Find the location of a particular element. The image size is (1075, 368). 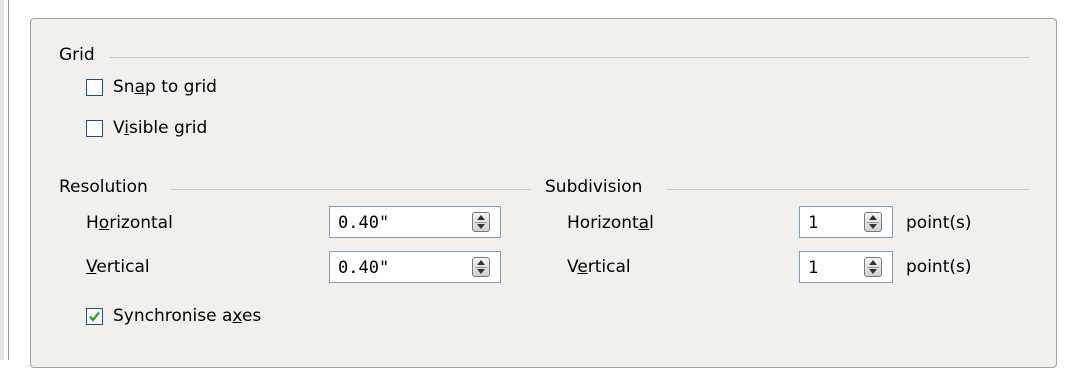

resolution-heading: Resolution is located at coordinates (103, 187).